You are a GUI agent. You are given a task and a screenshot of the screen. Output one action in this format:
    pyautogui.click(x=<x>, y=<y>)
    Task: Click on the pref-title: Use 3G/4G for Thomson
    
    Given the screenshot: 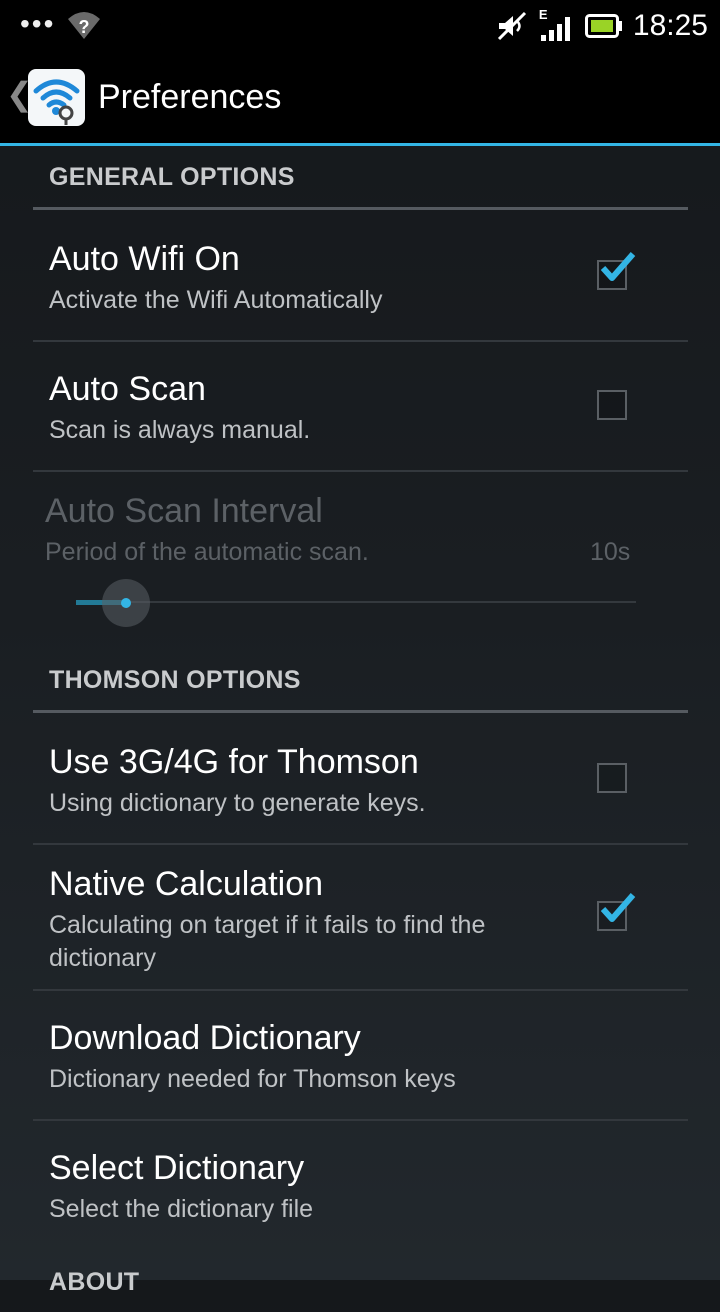 What is the action you would take?
    pyautogui.click(x=234, y=762)
    